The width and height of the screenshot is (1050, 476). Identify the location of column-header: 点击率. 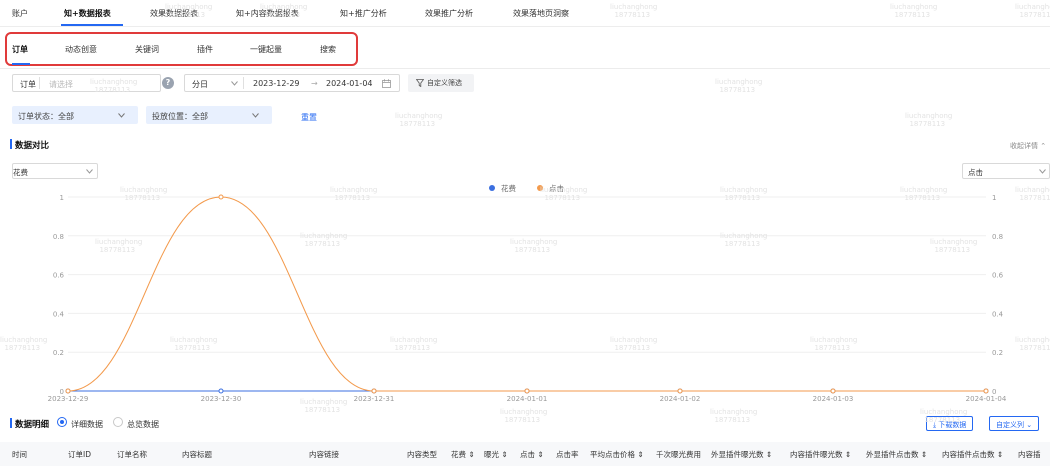
(567, 454).